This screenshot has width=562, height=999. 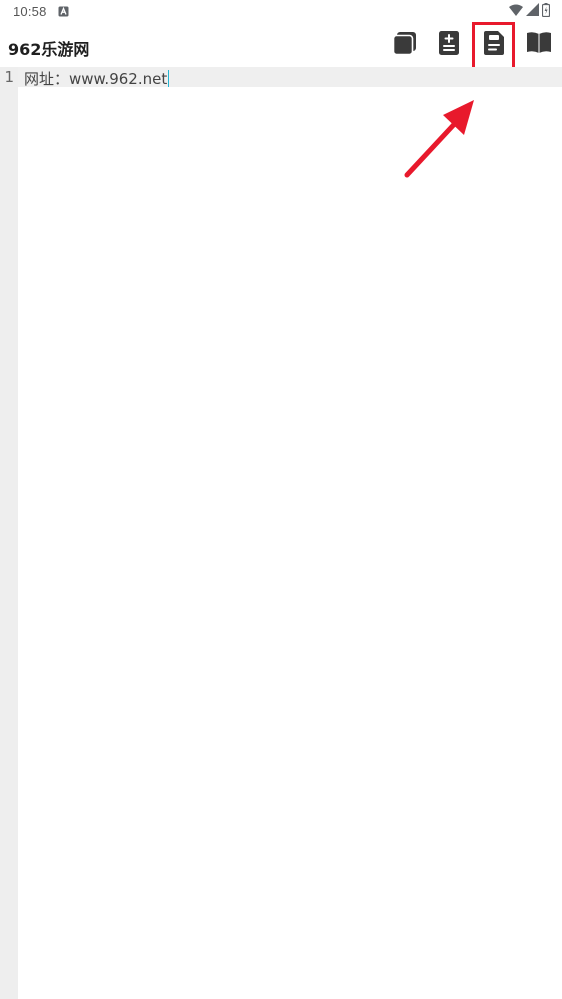 What do you see at coordinates (63, 11) in the screenshot?
I see `notification-a-icon` at bounding box center [63, 11].